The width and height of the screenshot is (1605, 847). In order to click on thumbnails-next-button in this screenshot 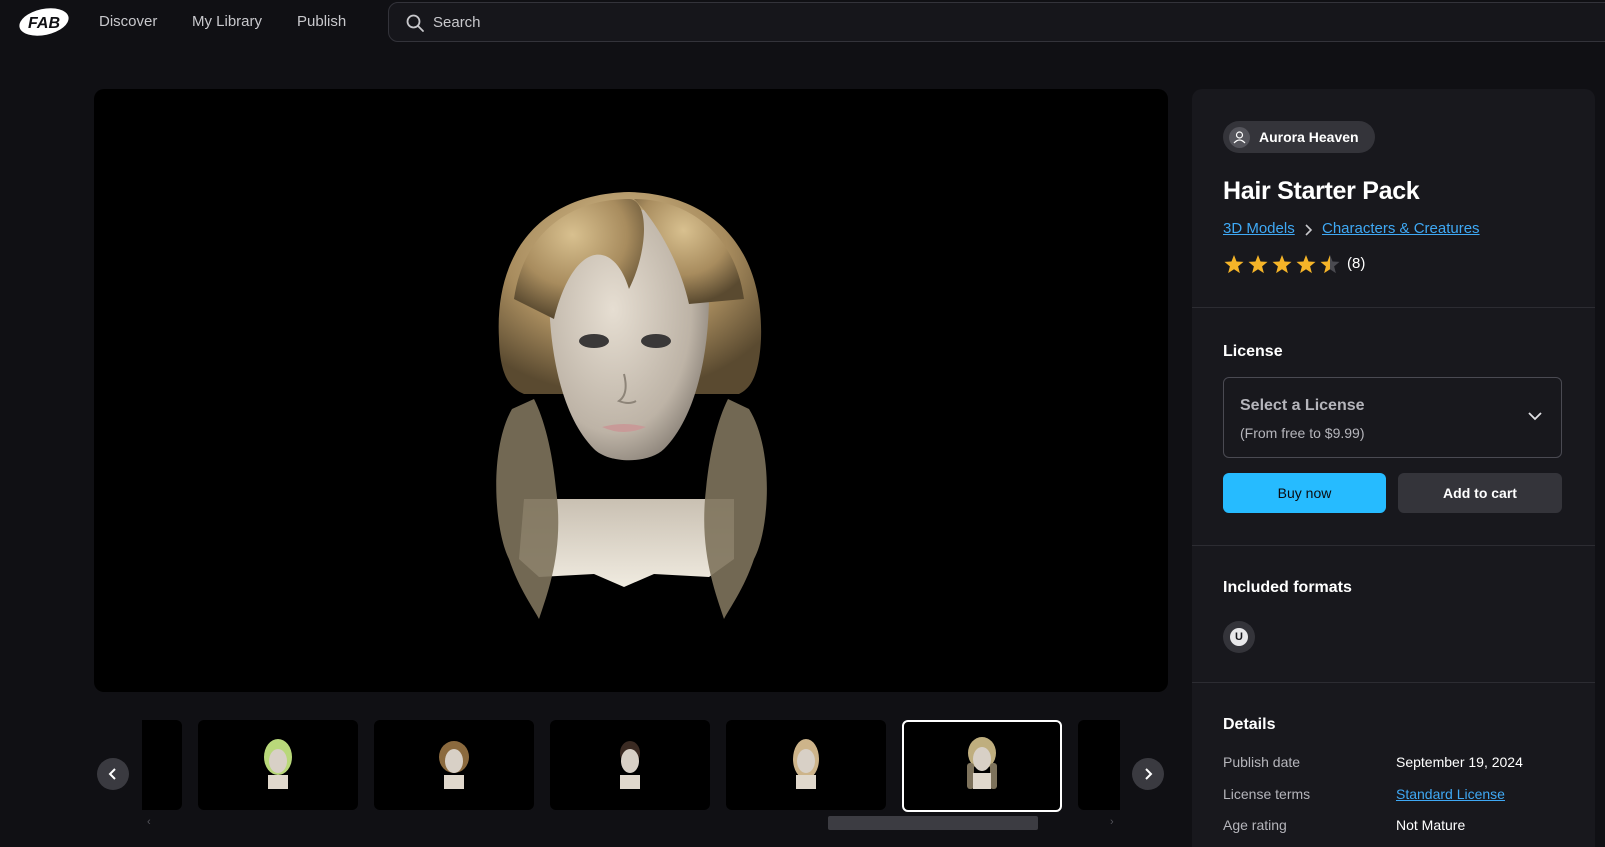, I will do `click(1148, 774)`.